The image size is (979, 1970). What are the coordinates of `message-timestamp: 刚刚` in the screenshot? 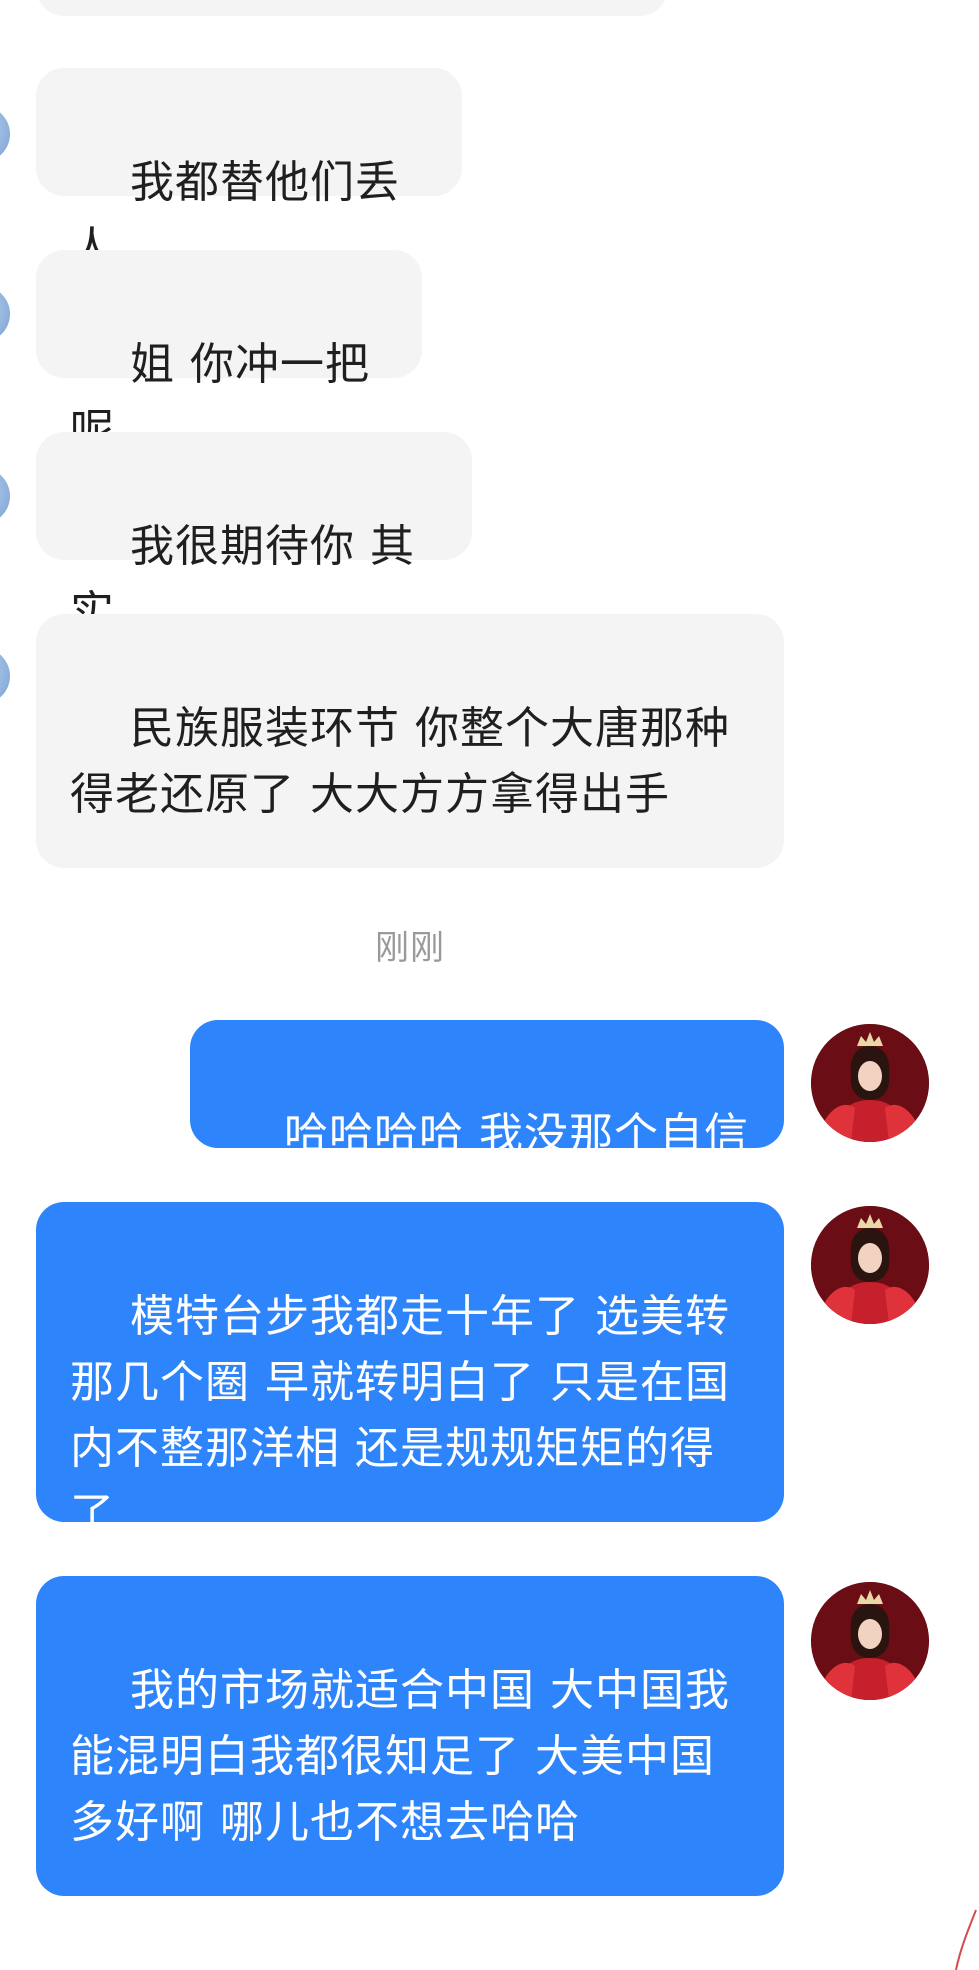 It's located at (410, 948).